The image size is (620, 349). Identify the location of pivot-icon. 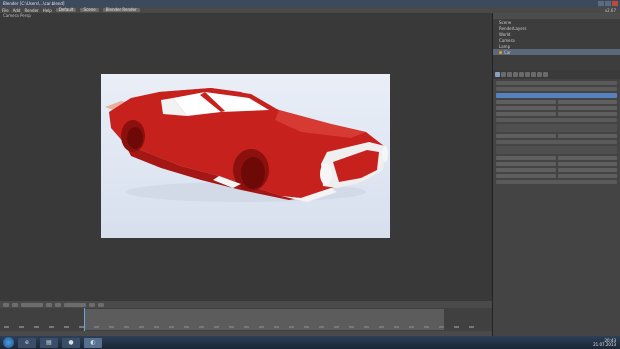
(58, 304).